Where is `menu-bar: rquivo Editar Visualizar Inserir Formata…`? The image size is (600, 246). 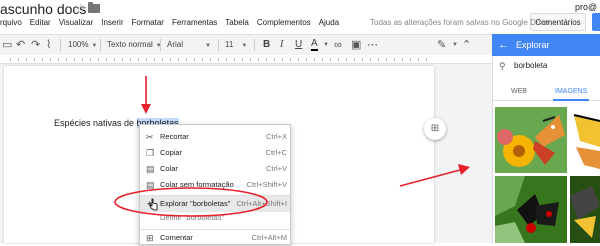 menu-bar: rquivo Editar Visualizar Inserir Formata… is located at coordinates (173, 25).